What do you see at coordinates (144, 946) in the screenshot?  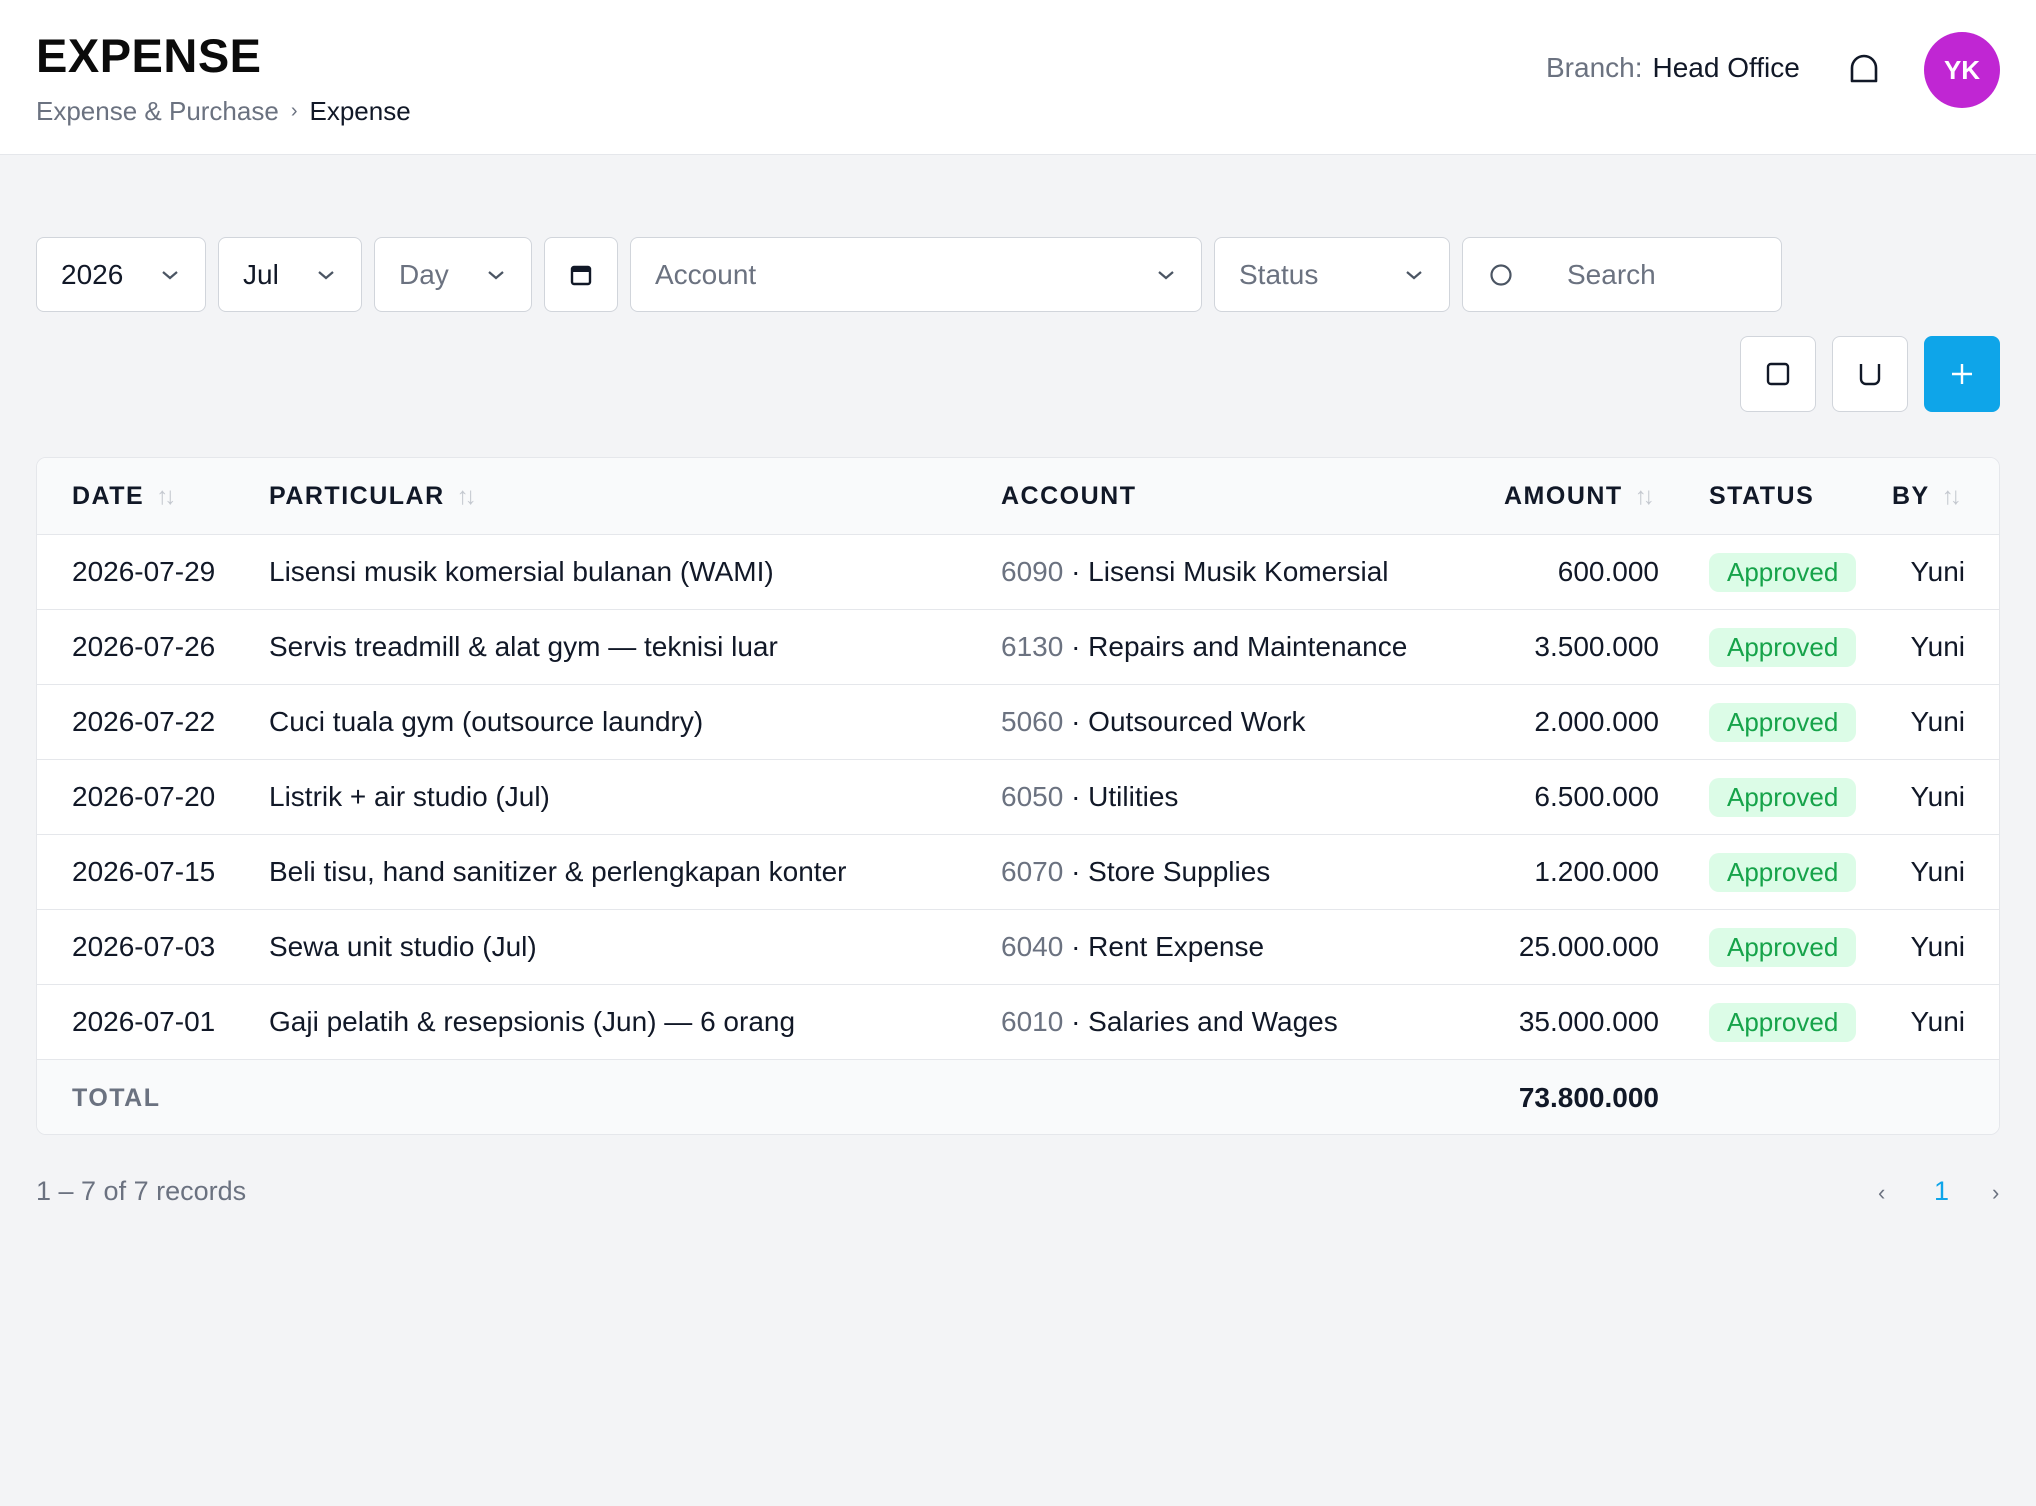 I see `cell-date: 2026-07-03` at bounding box center [144, 946].